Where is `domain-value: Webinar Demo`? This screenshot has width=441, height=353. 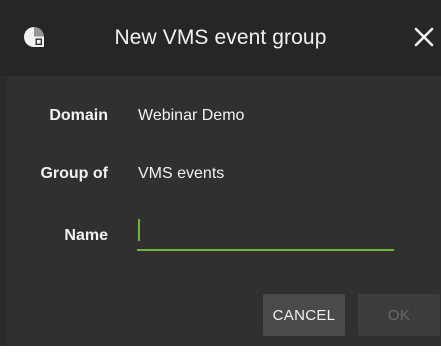
domain-value: Webinar Demo is located at coordinates (191, 115).